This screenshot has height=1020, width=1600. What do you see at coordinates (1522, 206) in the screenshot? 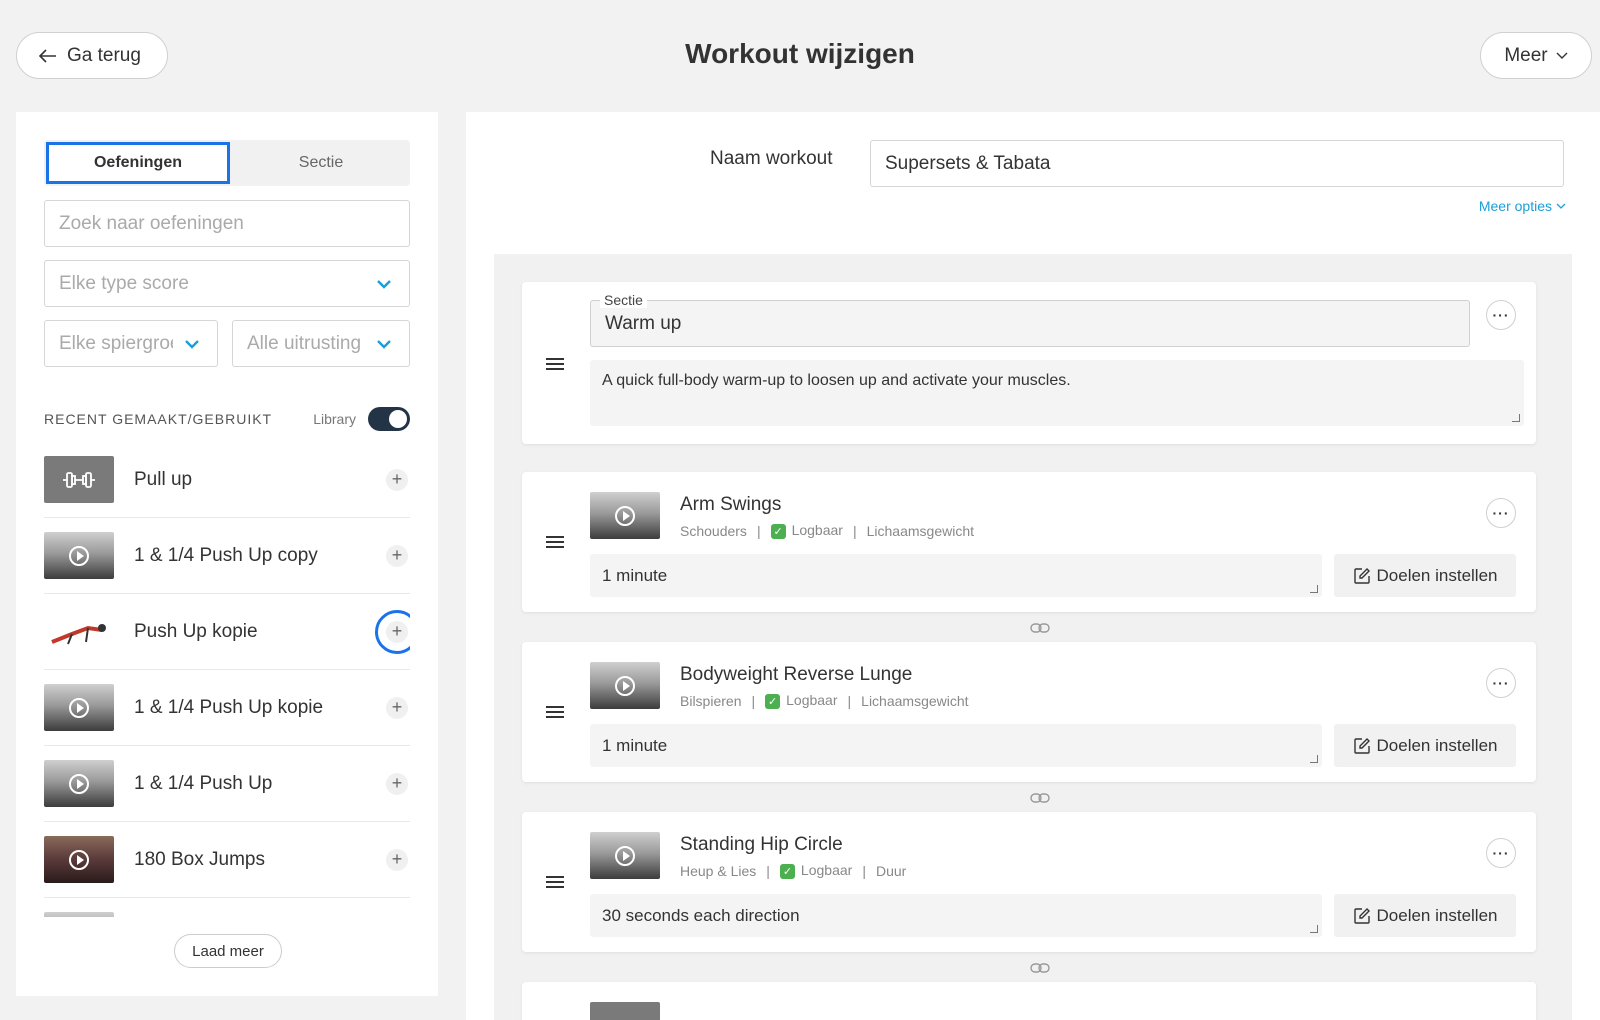
I see `more-options-link: Meer opties` at bounding box center [1522, 206].